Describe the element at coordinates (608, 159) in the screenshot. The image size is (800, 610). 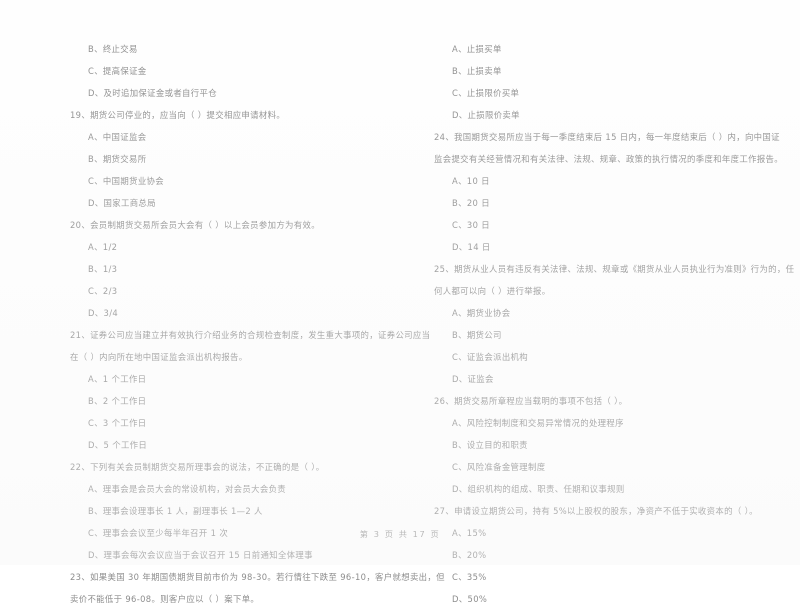
I see `right-question-cont-5: 监会提交有关经营情况和有关法律、法规、规章、政策的执行情况的季度和年度工作报告。` at that location.